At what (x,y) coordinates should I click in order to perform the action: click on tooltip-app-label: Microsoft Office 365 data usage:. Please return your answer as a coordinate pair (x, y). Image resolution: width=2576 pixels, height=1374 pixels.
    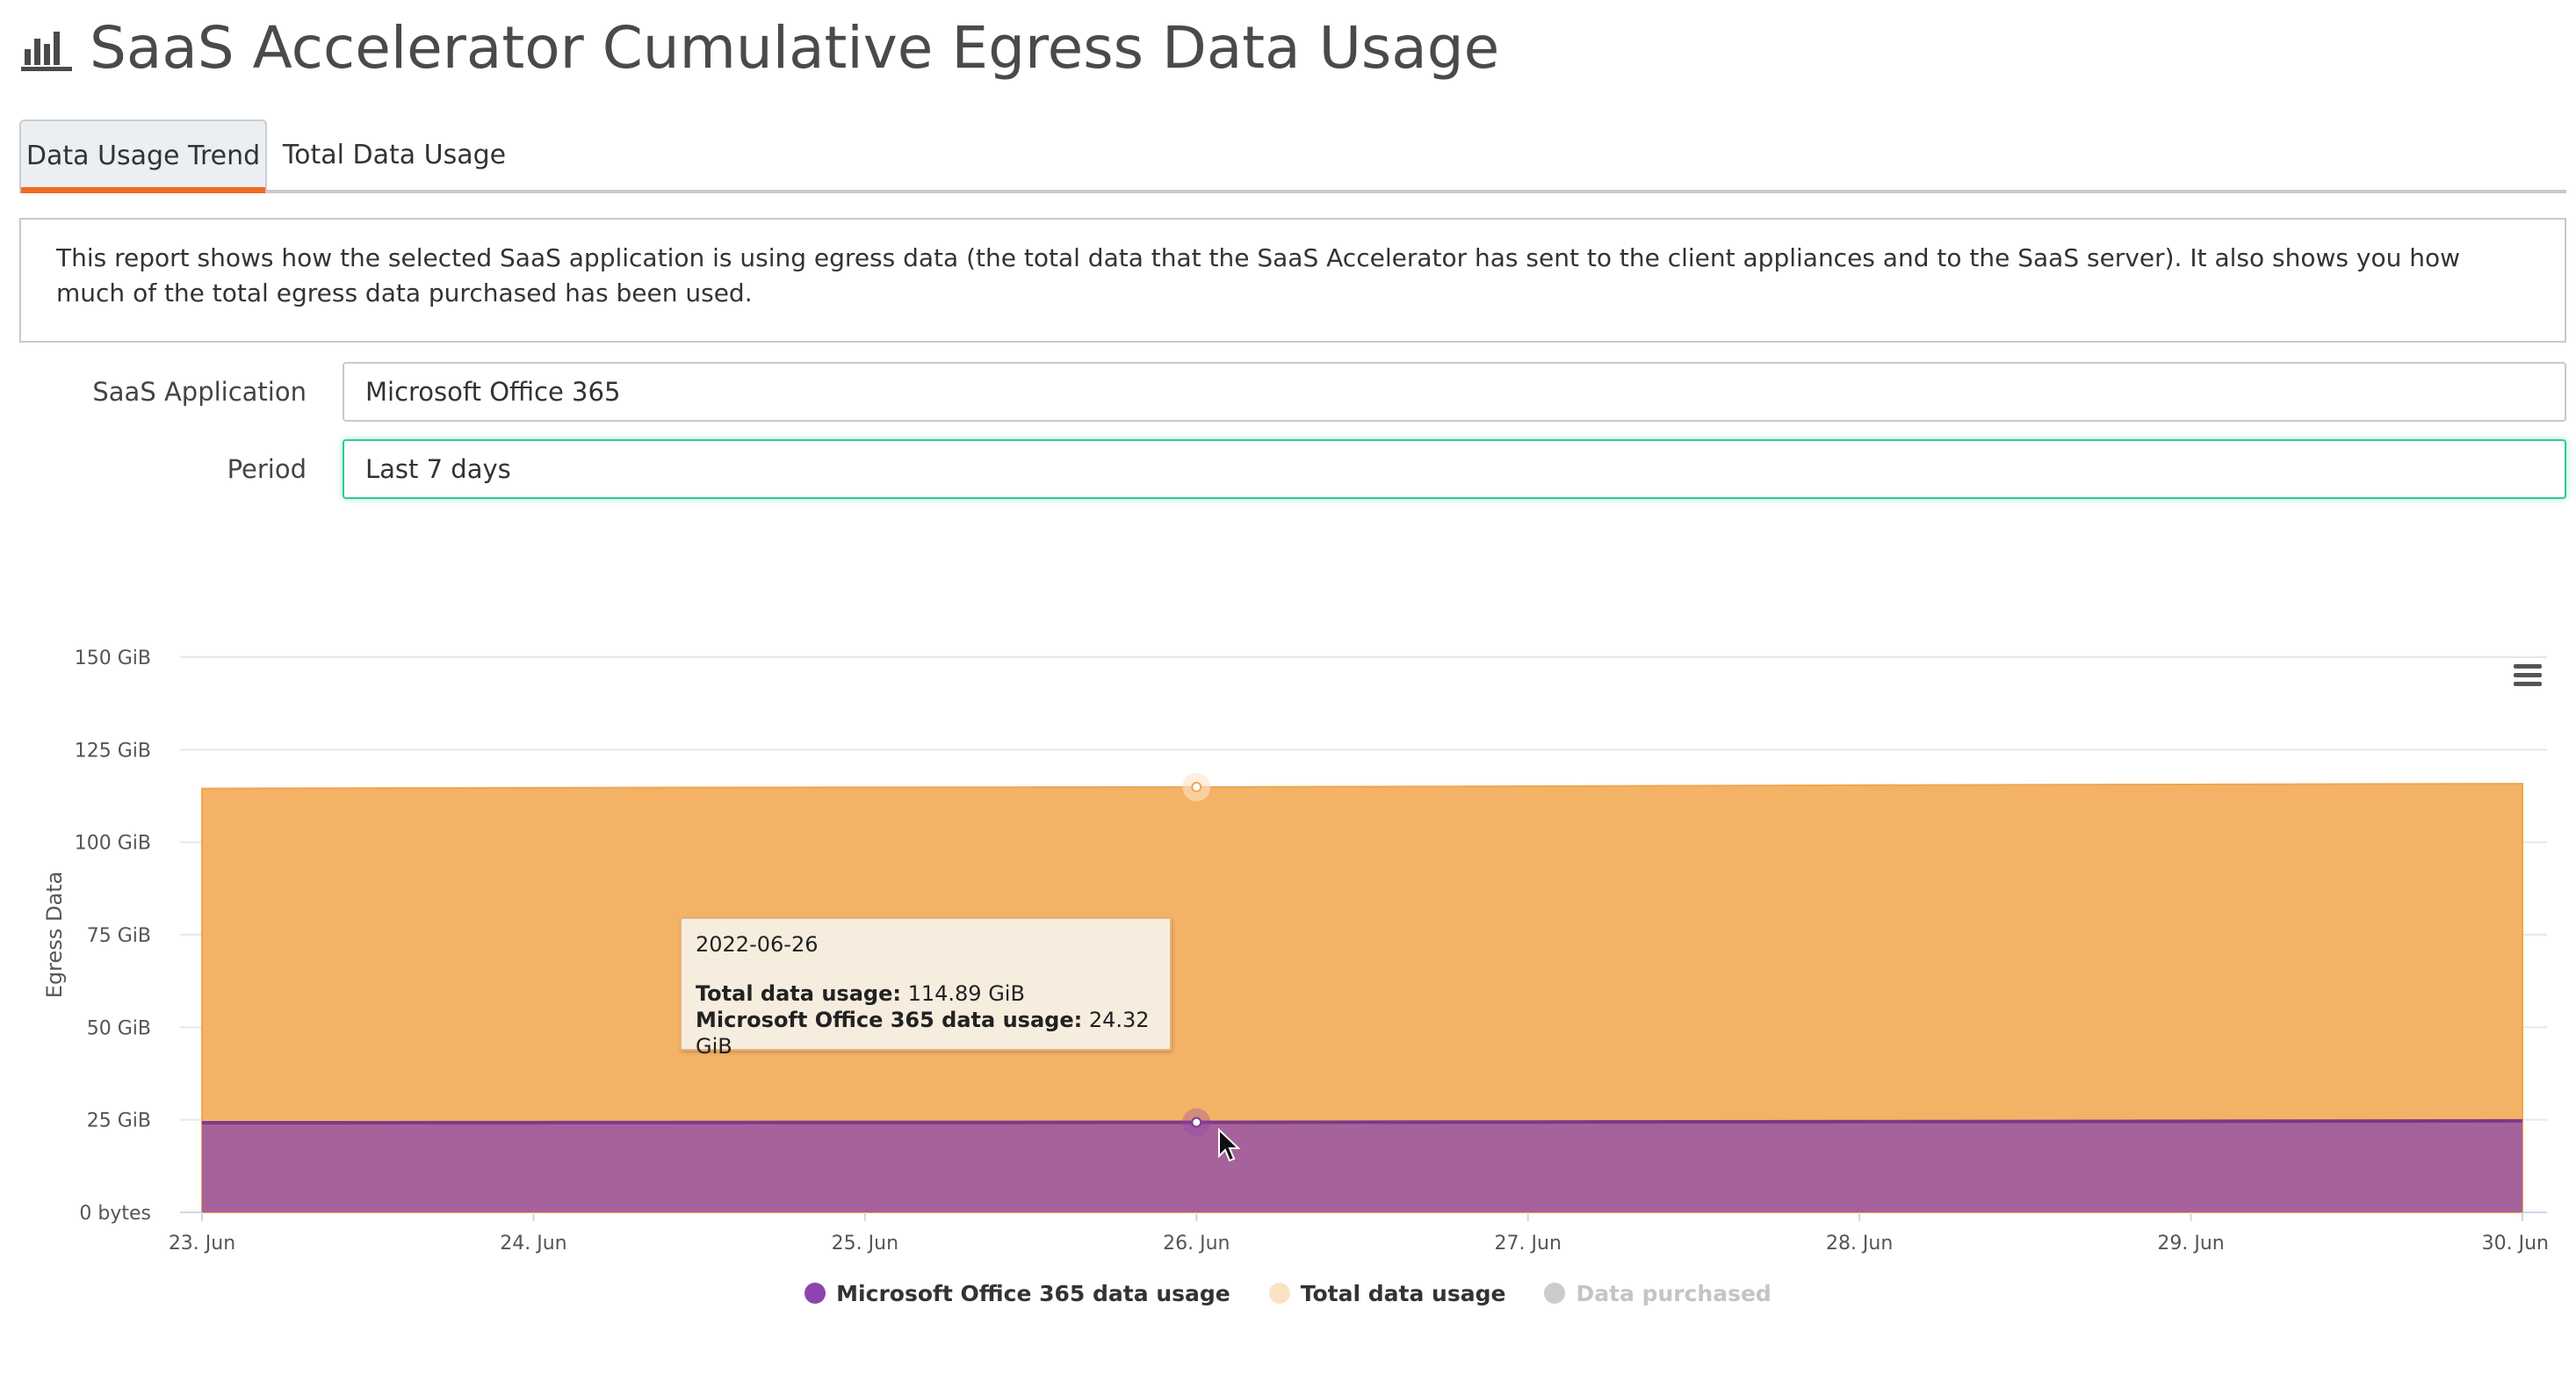
    Looking at the image, I should click on (889, 1020).